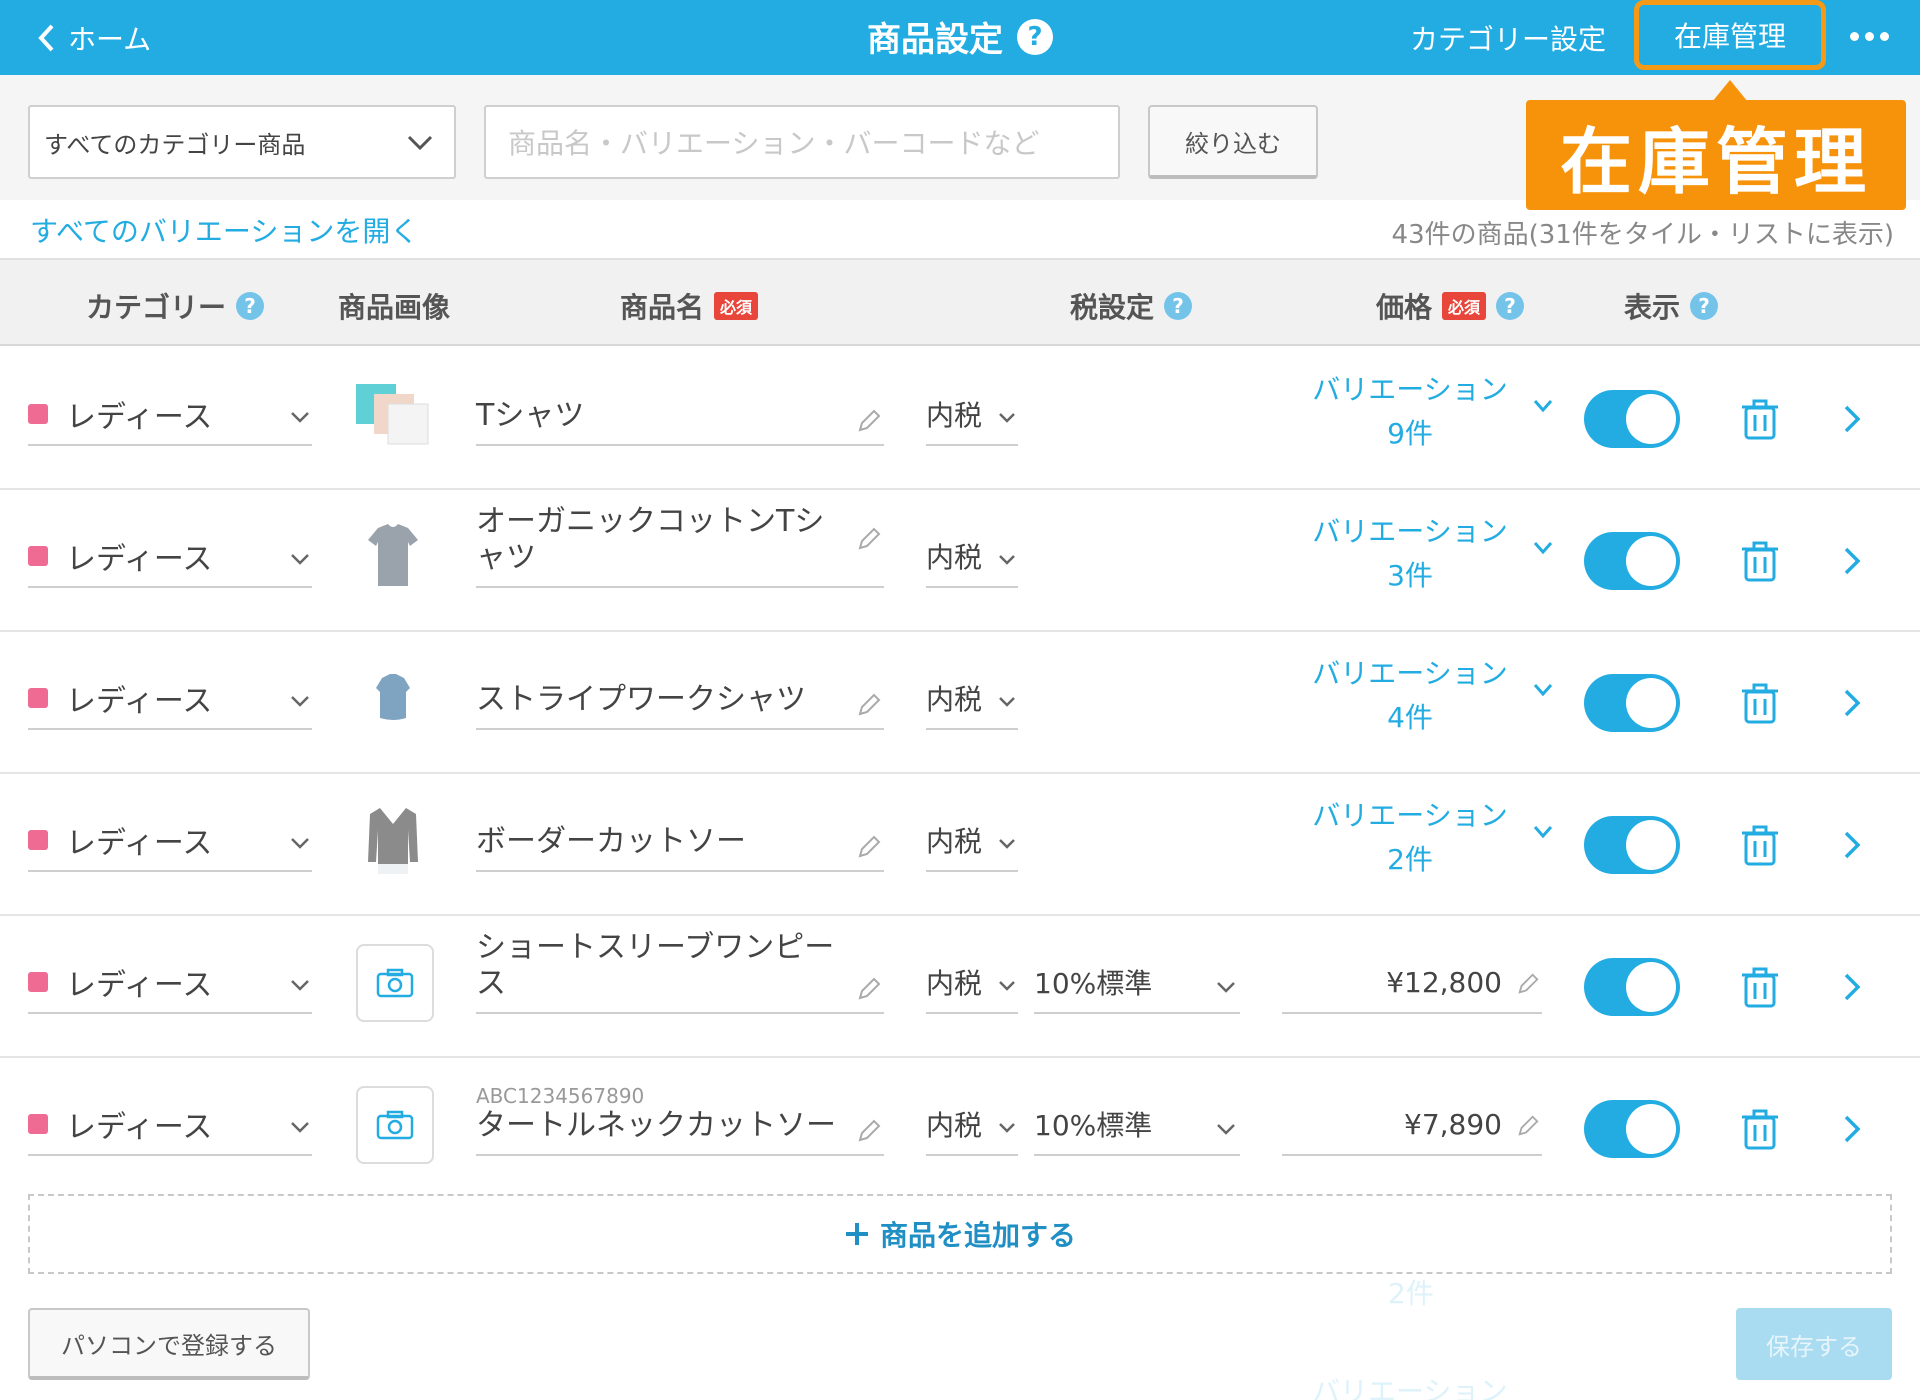 The image size is (1920, 1400). What do you see at coordinates (242, 142) in the screenshot?
I see `category-select: すべてのカテゴリー商品` at bounding box center [242, 142].